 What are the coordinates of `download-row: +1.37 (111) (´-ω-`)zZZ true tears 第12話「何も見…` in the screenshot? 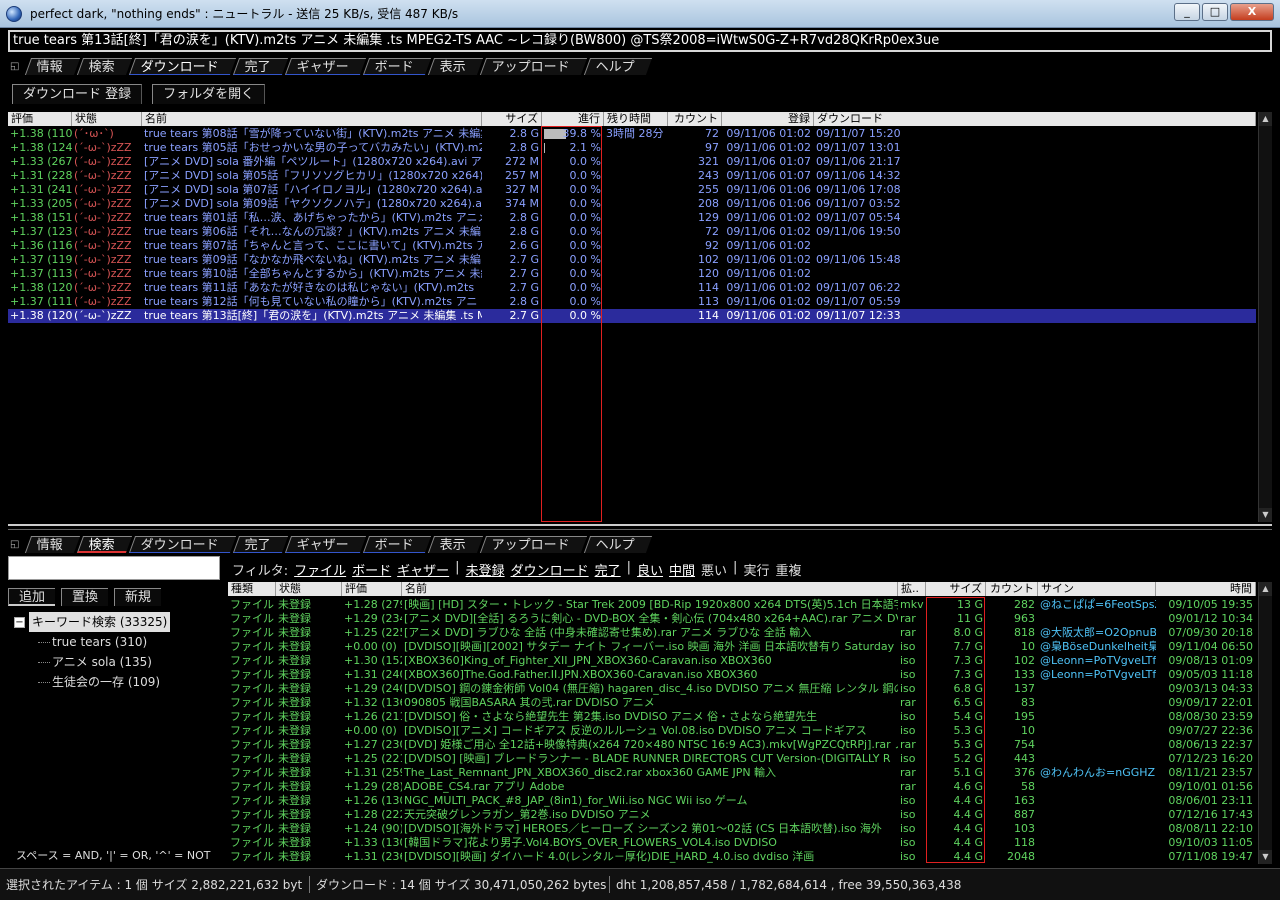 It's located at (632, 302).